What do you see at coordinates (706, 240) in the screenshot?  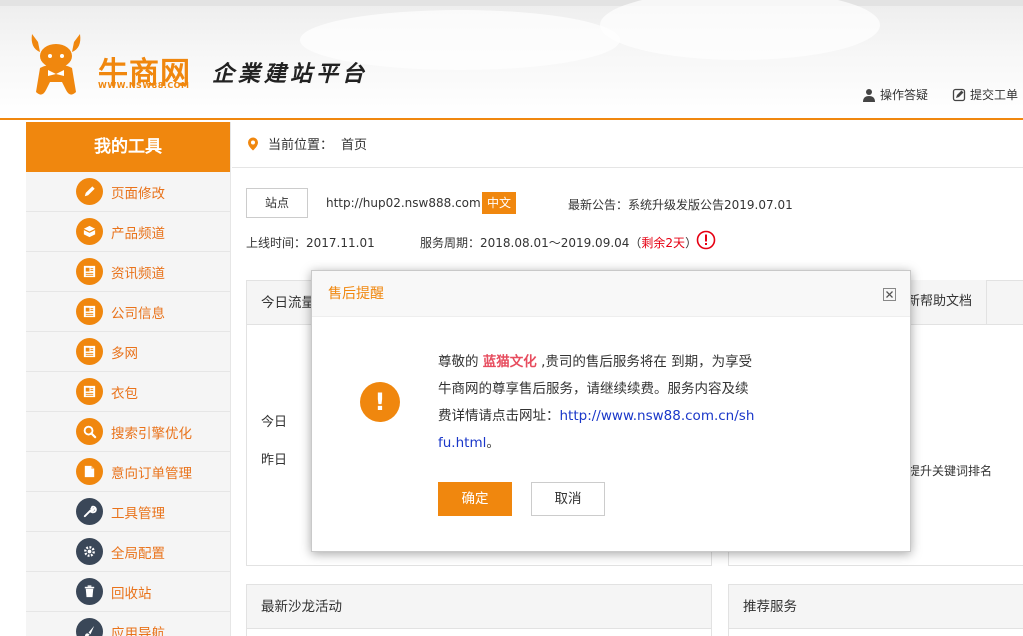 I see `warning-icon` at bounding box center [706, 240].